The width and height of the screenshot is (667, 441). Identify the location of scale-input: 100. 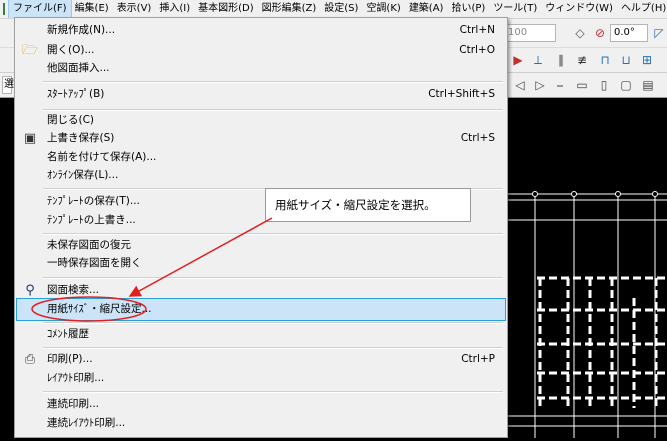
(530, 33).